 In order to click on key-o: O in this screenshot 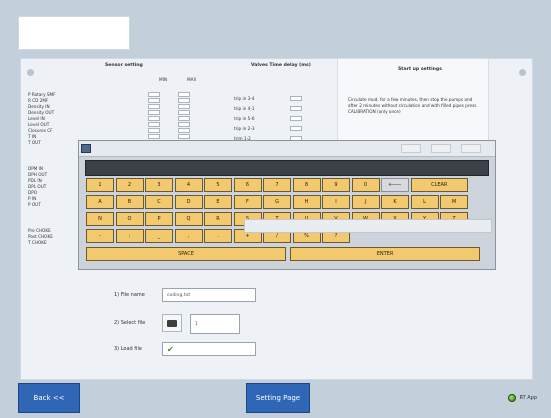, I will do `click(129, 219)`.